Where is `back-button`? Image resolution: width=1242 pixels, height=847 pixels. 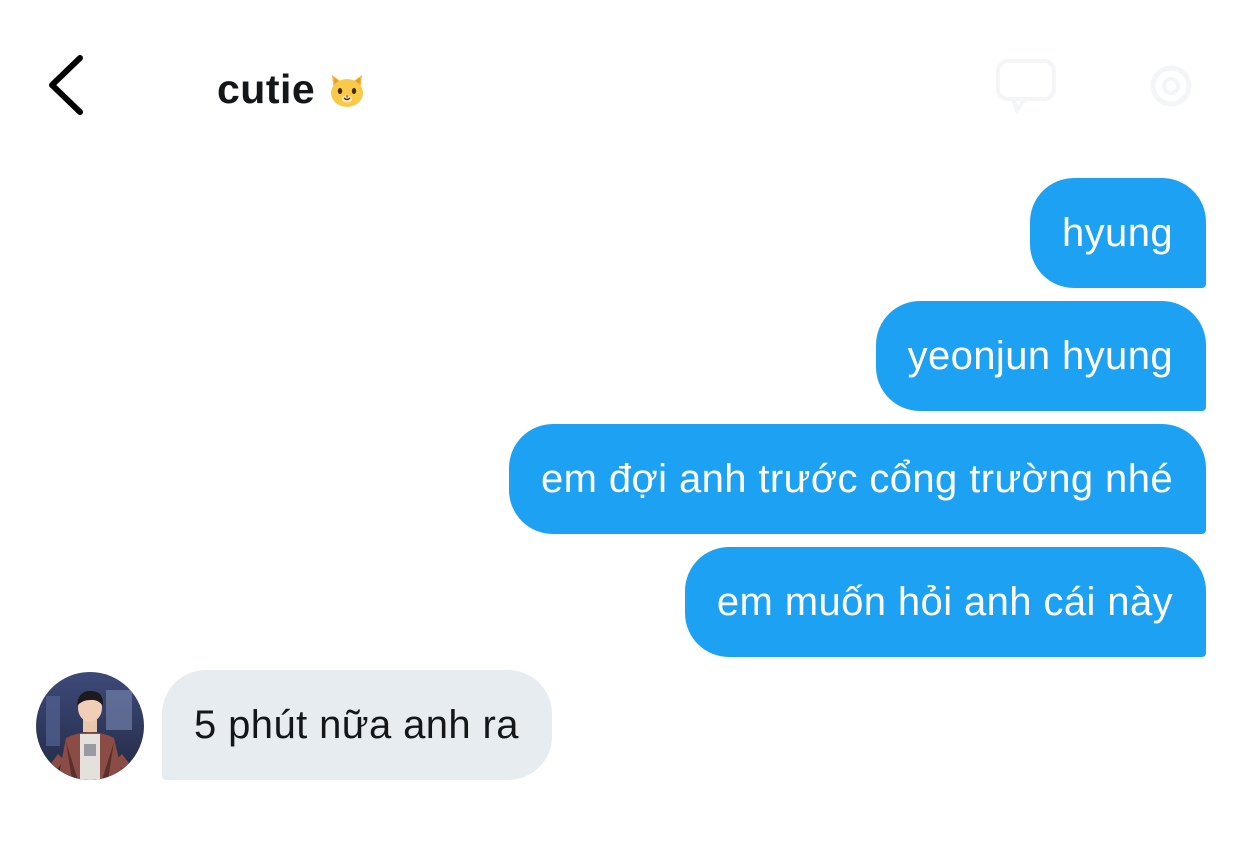
back-button is located at coordinates (70, 85).